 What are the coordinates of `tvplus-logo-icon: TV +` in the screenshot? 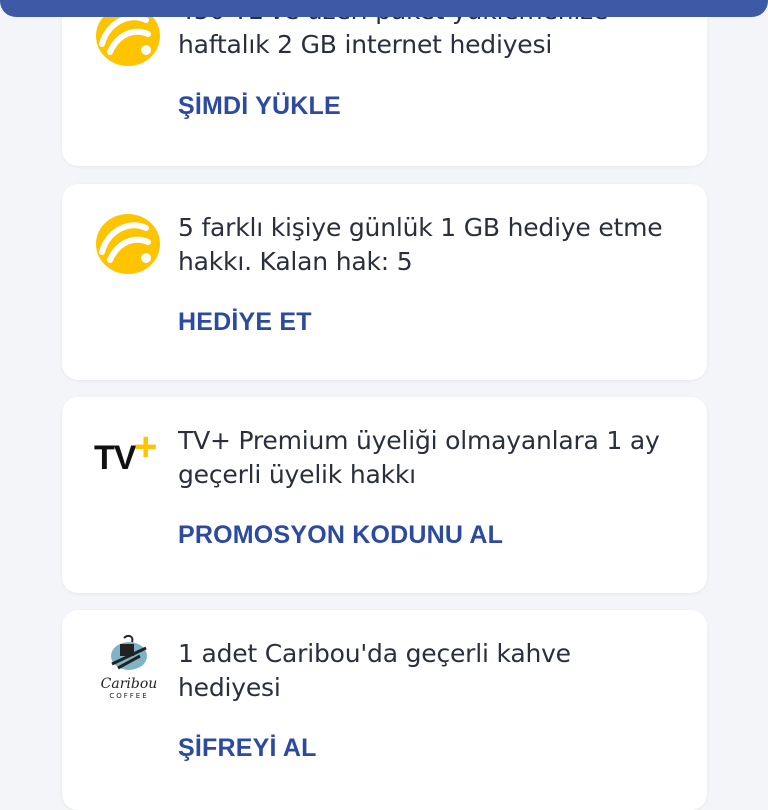 It's located at (130, 460).